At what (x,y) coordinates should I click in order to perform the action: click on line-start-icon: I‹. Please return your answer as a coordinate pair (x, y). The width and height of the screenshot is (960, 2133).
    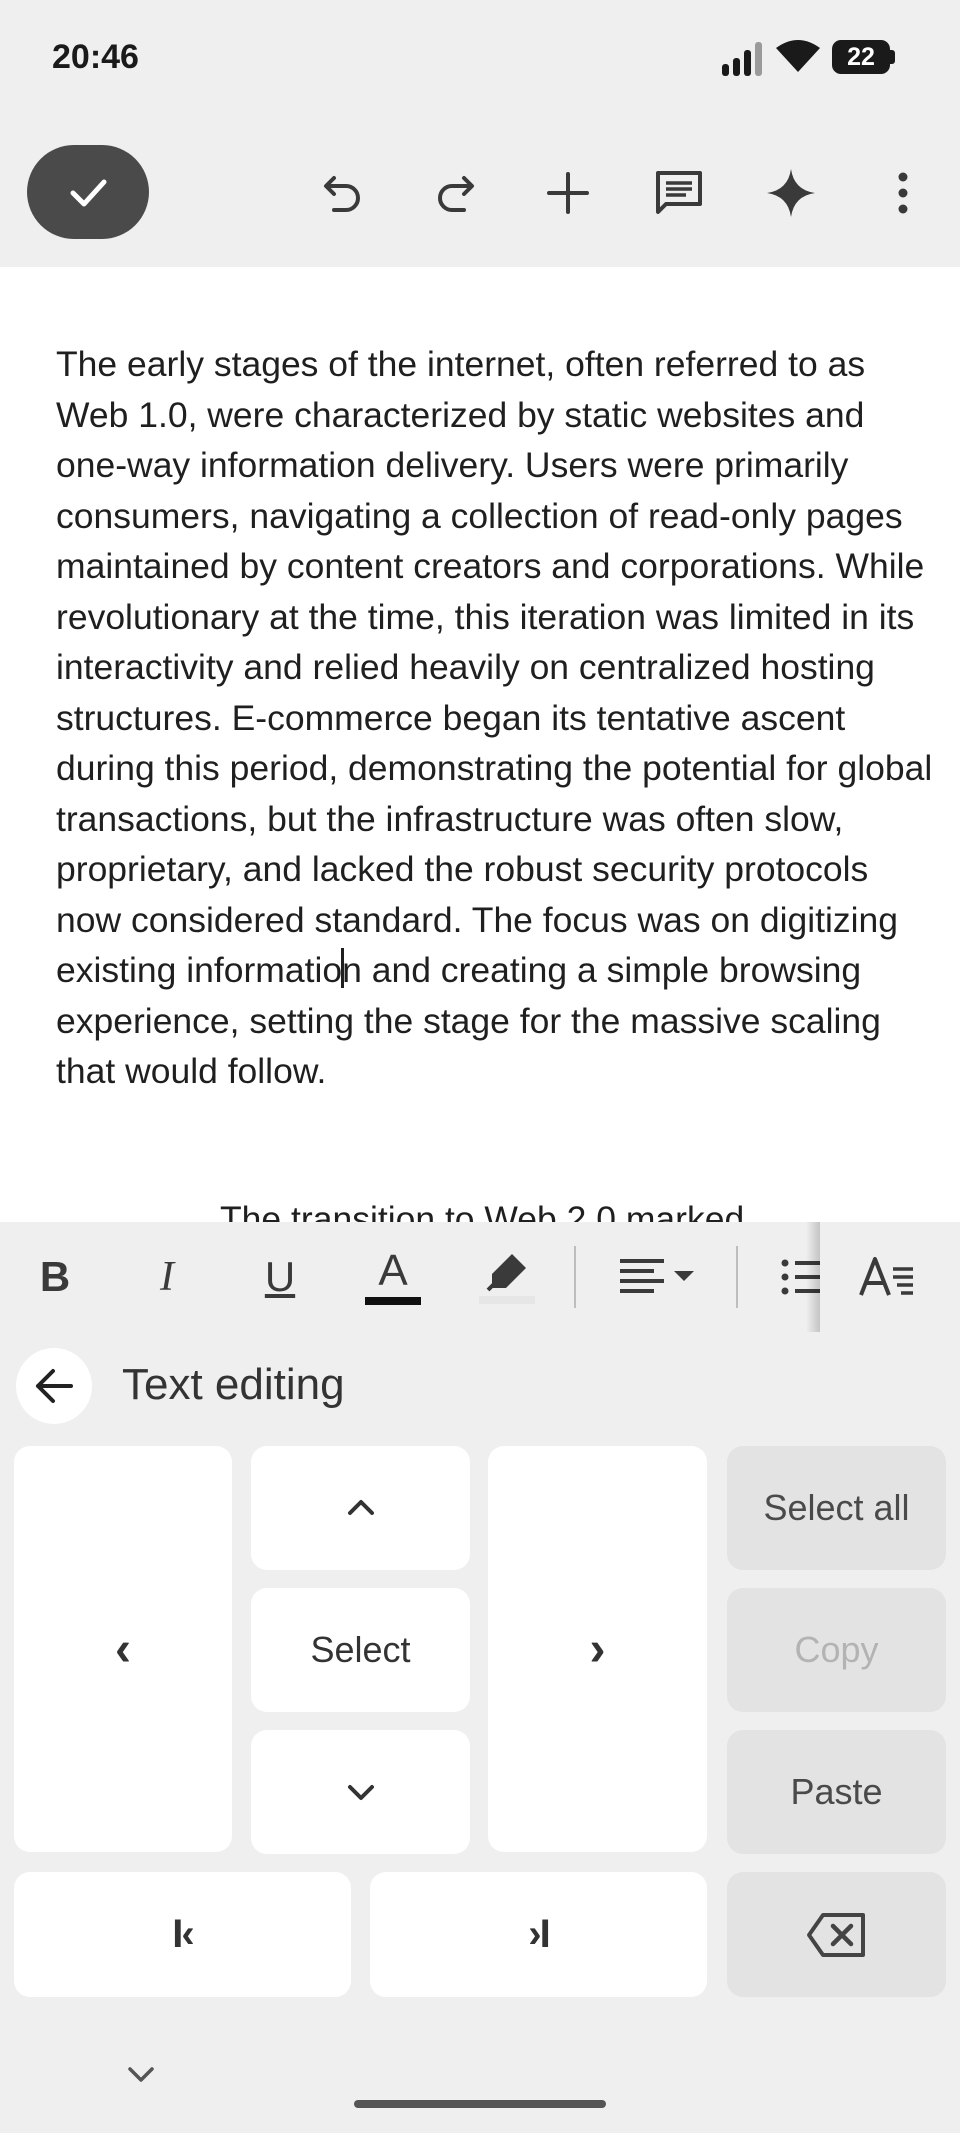
    Looking at the image, I should click on (183, 1934).